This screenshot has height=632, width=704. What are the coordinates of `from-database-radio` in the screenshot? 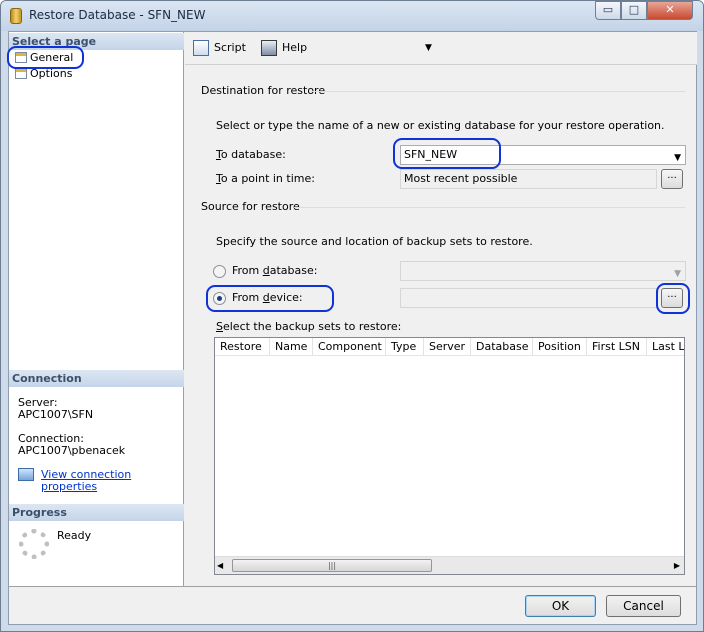 It's located at (219, 271).